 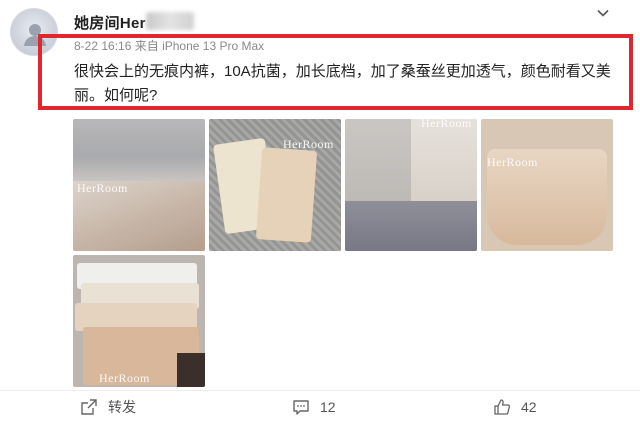 What do you see at coordinates (502, 407) in the screenshot?
I see `thumbs-up-icon` at bounding box center [502, 407].